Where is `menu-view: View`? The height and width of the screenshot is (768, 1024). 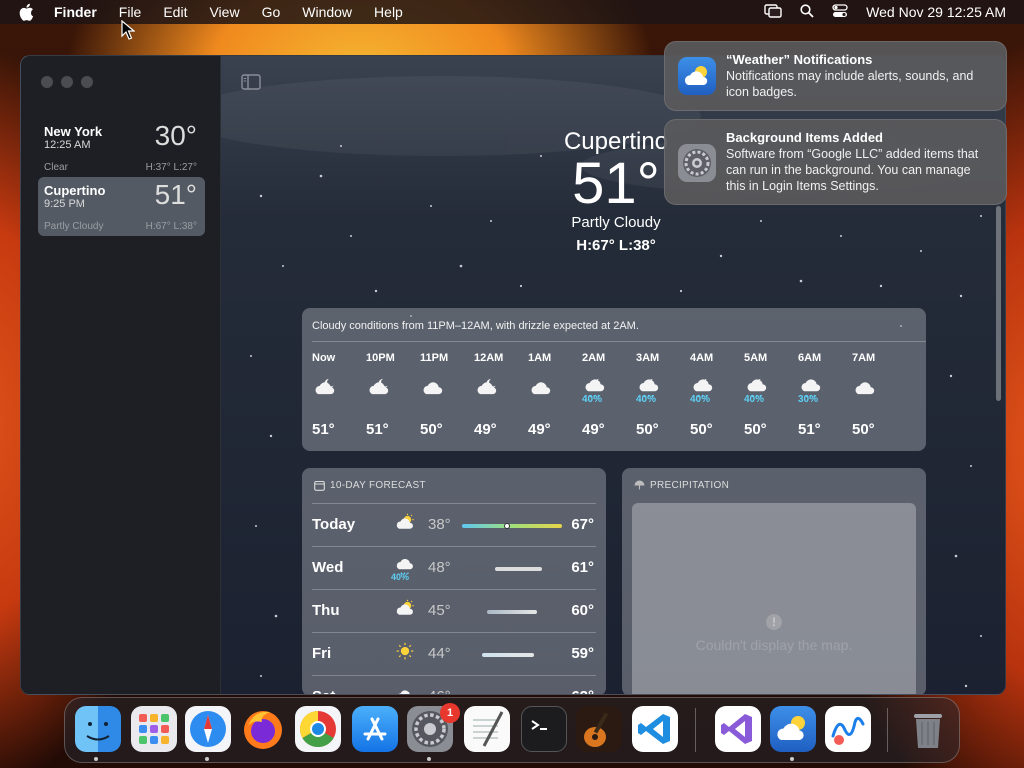
menu-view: View is located at coordinates (224, 12).